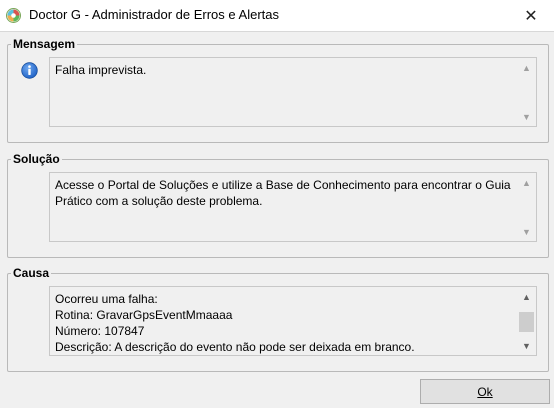 Image resolution: width=554 pixels, height=408 pixels. Describe the element at coordinates (29, 70) in the screenshot. I see `info-icon` at that location.